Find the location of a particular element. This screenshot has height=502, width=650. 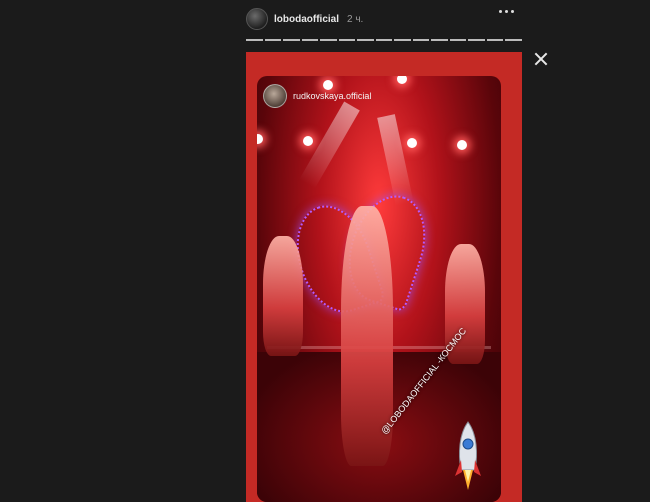

reposted-user-avatar is located at coordinates (275, 96).